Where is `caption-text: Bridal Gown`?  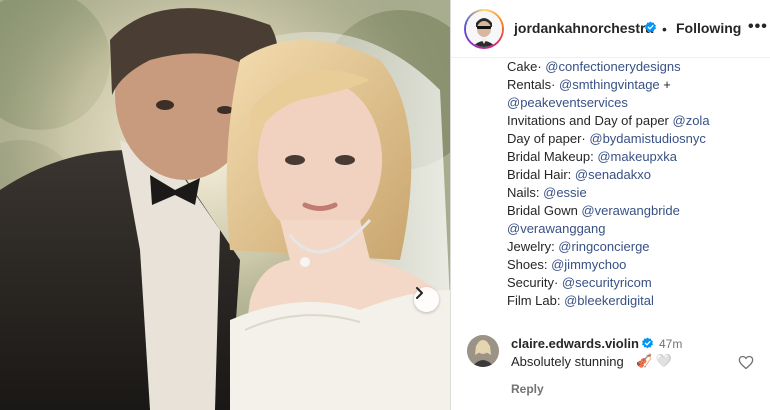
caption-text: Bridal Gown is located at coordinates (544, 210).